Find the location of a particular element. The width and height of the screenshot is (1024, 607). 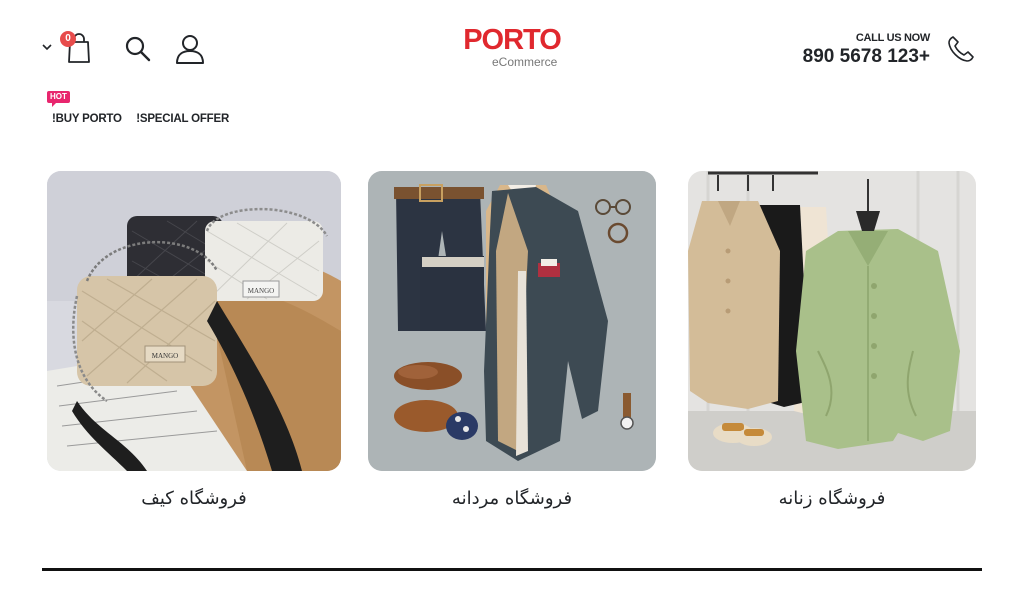

womens-shirts-photo is located at coordinates (832, 321).